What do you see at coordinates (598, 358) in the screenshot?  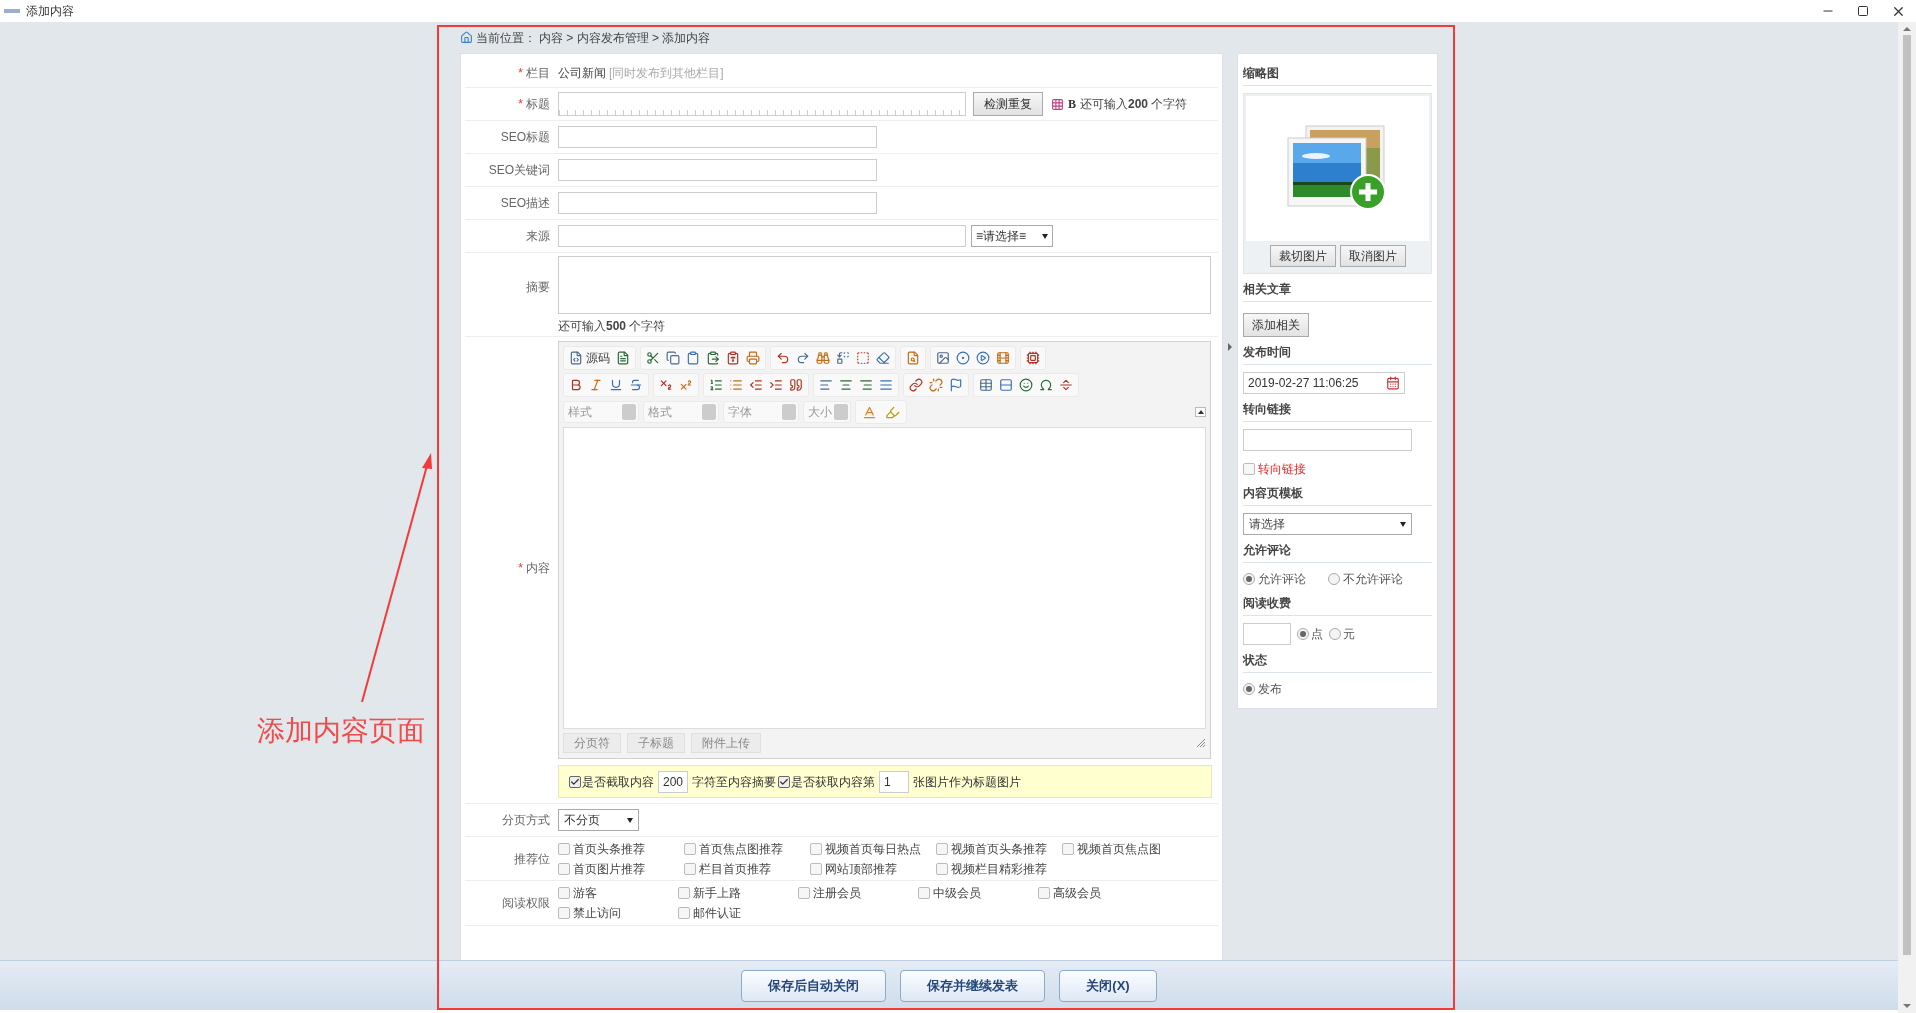 I see `source-toggle: 源码` at bounding box center [598, 358].